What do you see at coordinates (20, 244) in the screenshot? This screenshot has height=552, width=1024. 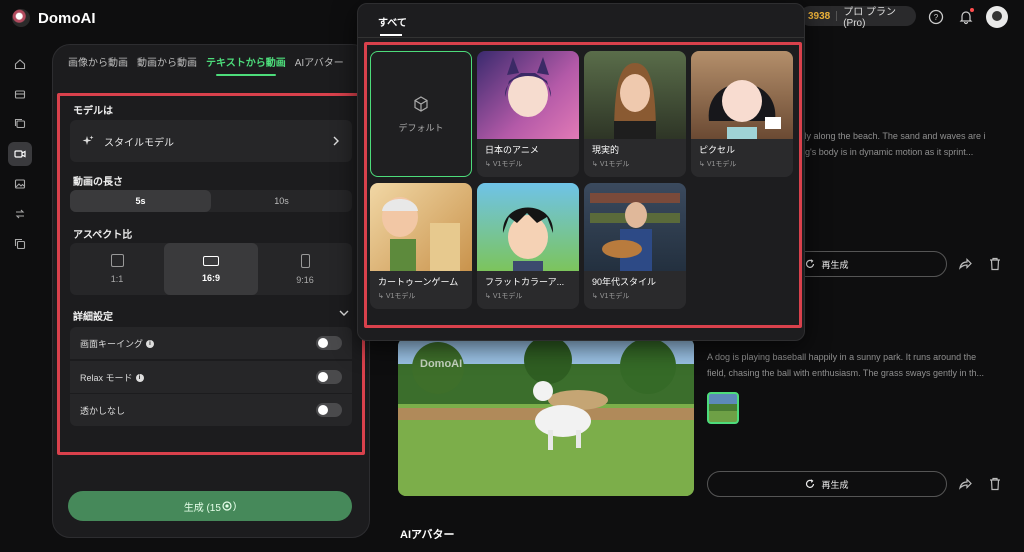 I see `copy-icon` at bounding box center [20, 244].